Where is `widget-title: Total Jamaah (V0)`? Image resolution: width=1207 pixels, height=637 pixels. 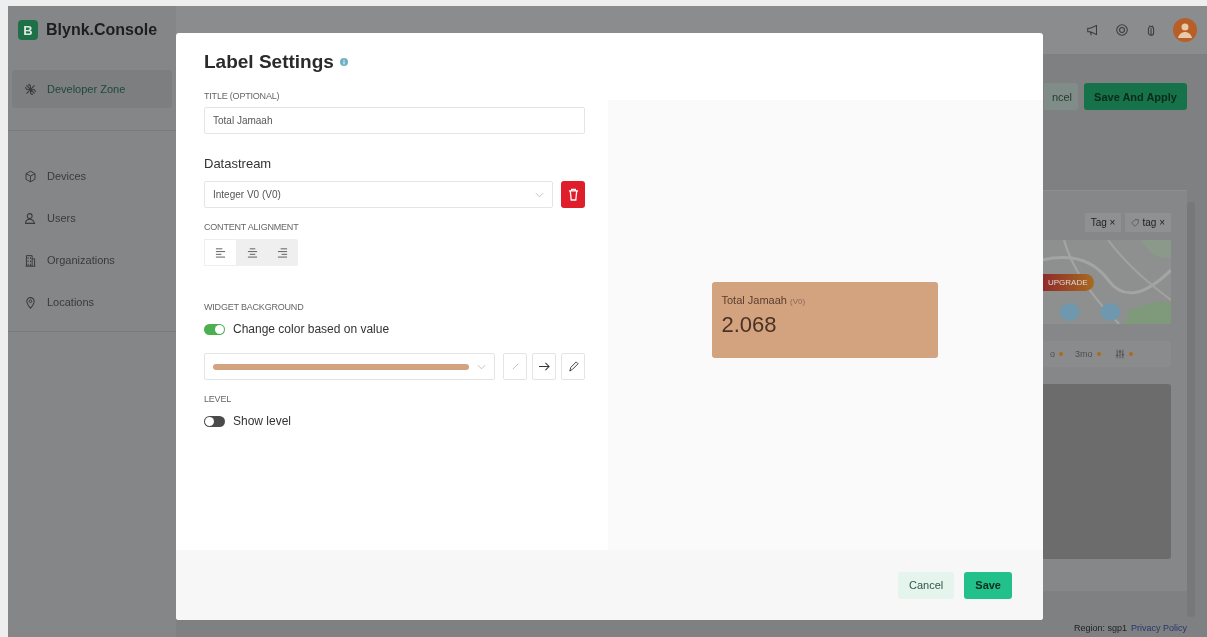
widget-title: Total Jamaah (V0) is located at coordinates (764, 300).